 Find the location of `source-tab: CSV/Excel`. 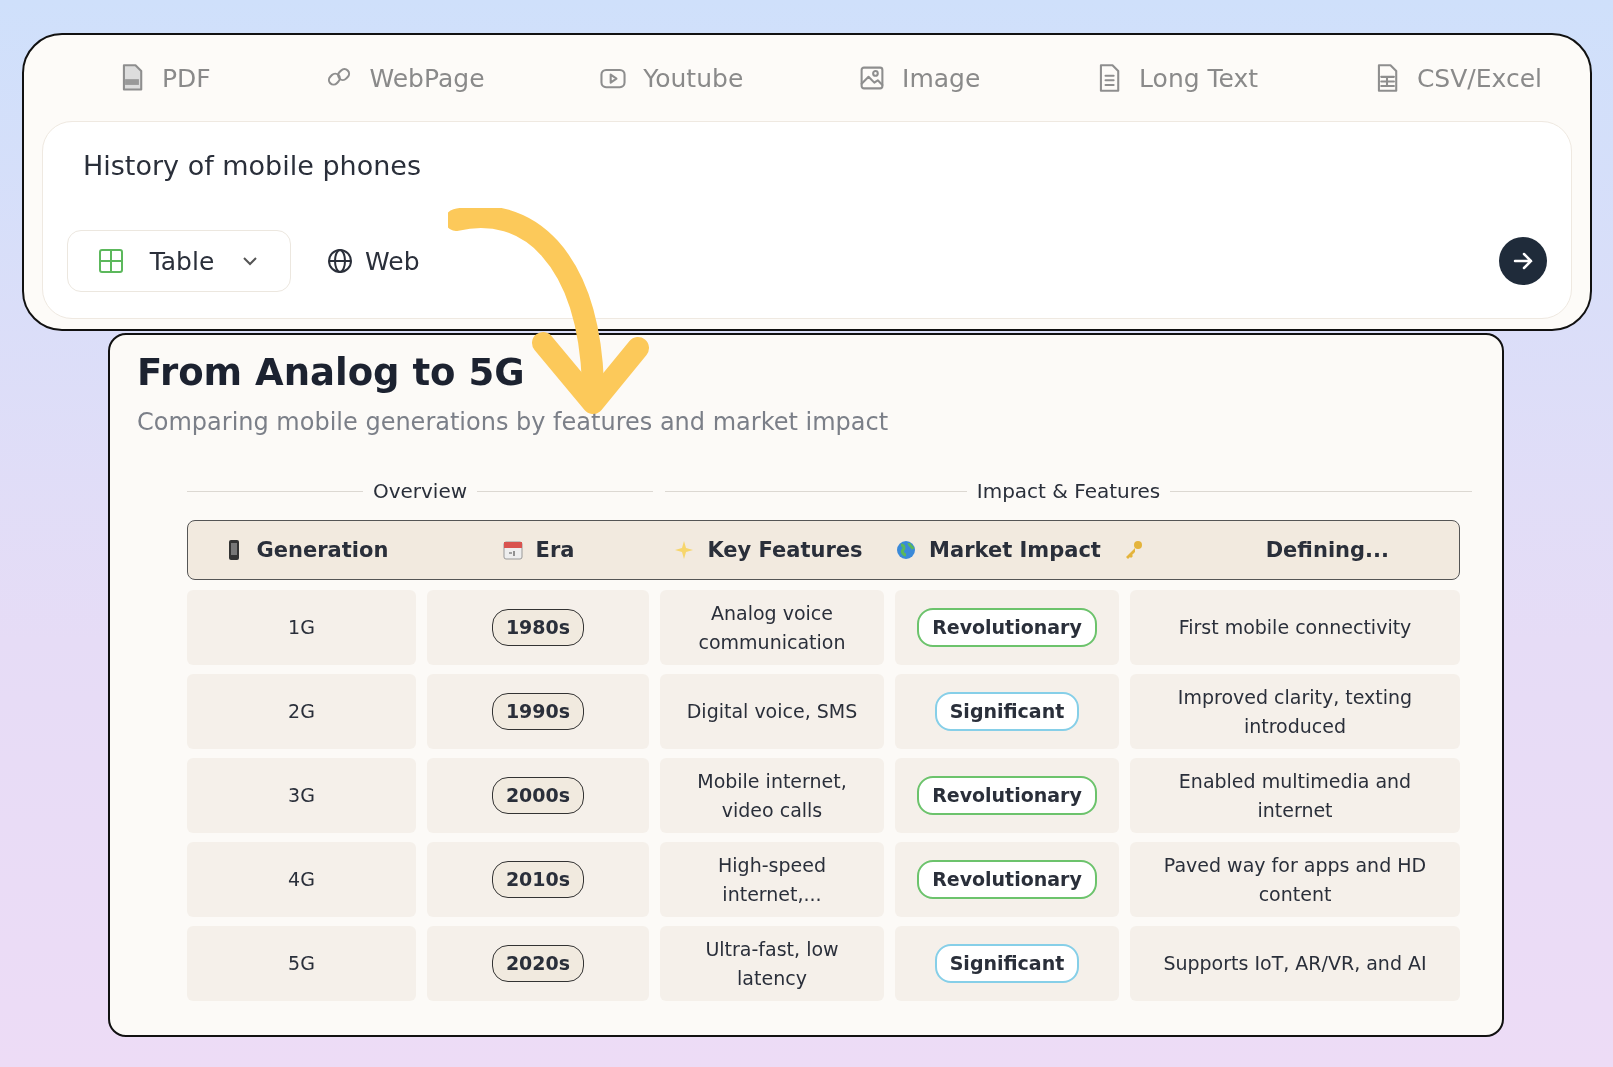

source-tab: CSV/Excel is located at coordinates (1457, 78).